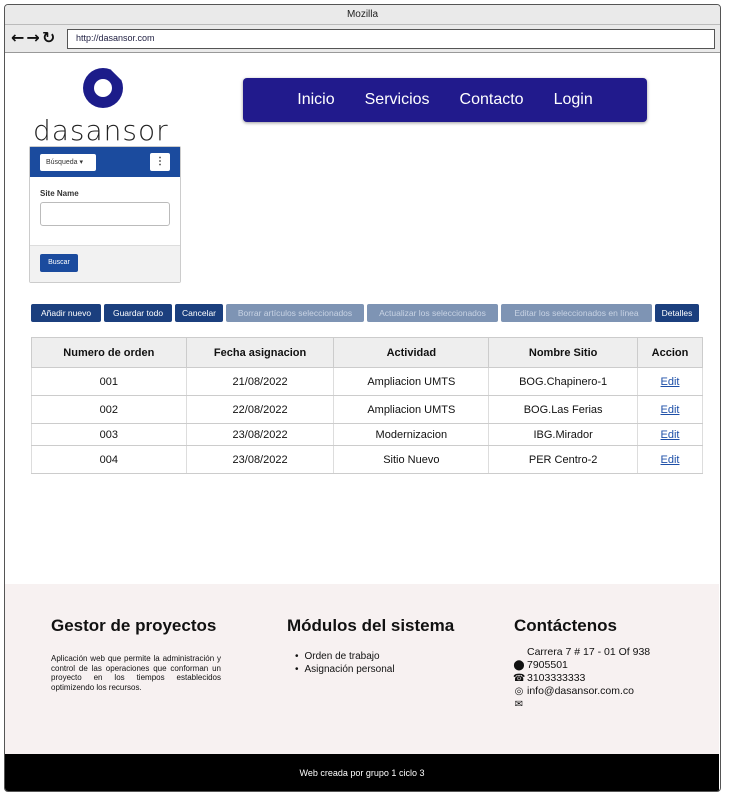 The height and width of the screenshot is (800, 729). What do you see at coordinates (411, 352) in the screenshot?
I see `column-header: Actividad` at bounding box center [411, 352].